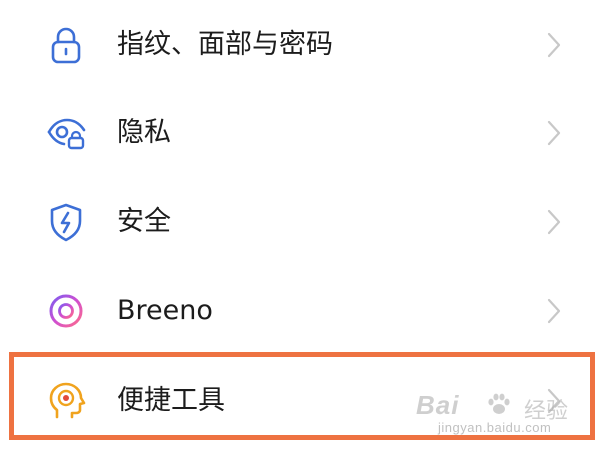  What do you see at coordinates (171, 400) in the screenshot?
I see `settings-item-label: 便捷工具` at bounding box center [171, 400].